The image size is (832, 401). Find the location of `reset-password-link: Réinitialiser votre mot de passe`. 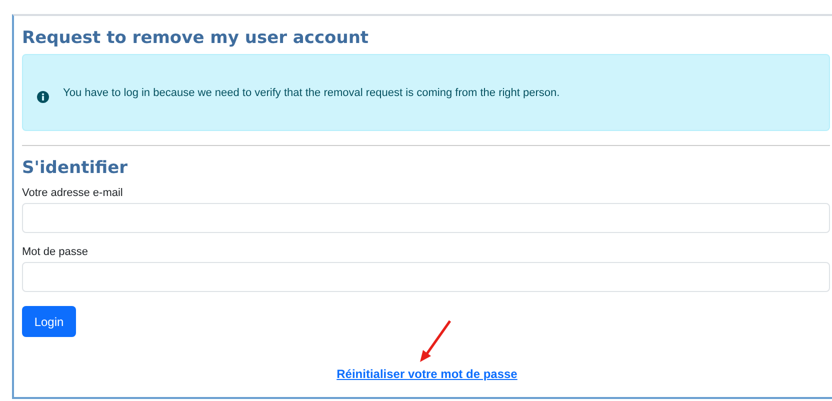

reset-password-link: Réinitialiser votre mot de passe is located at coordinates (427, 374).